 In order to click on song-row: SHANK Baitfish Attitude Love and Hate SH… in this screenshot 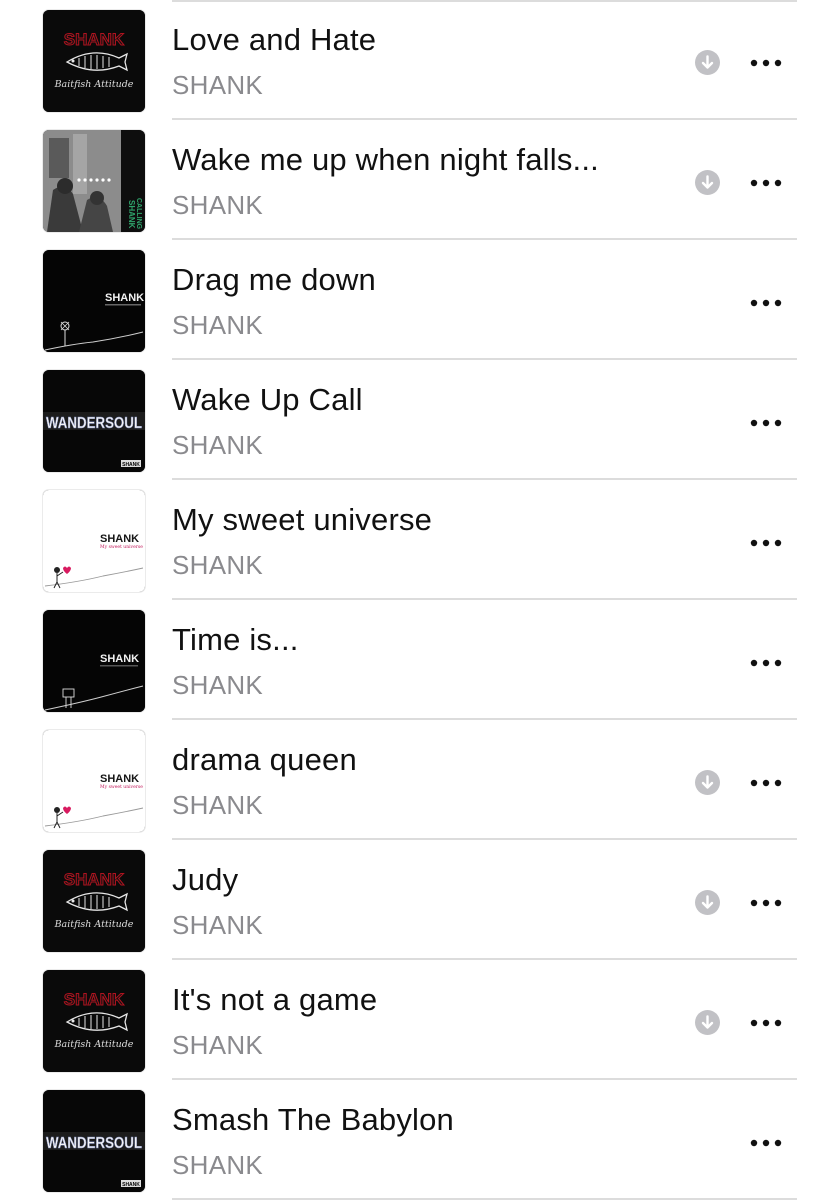, I will do `click(420, 60)`.